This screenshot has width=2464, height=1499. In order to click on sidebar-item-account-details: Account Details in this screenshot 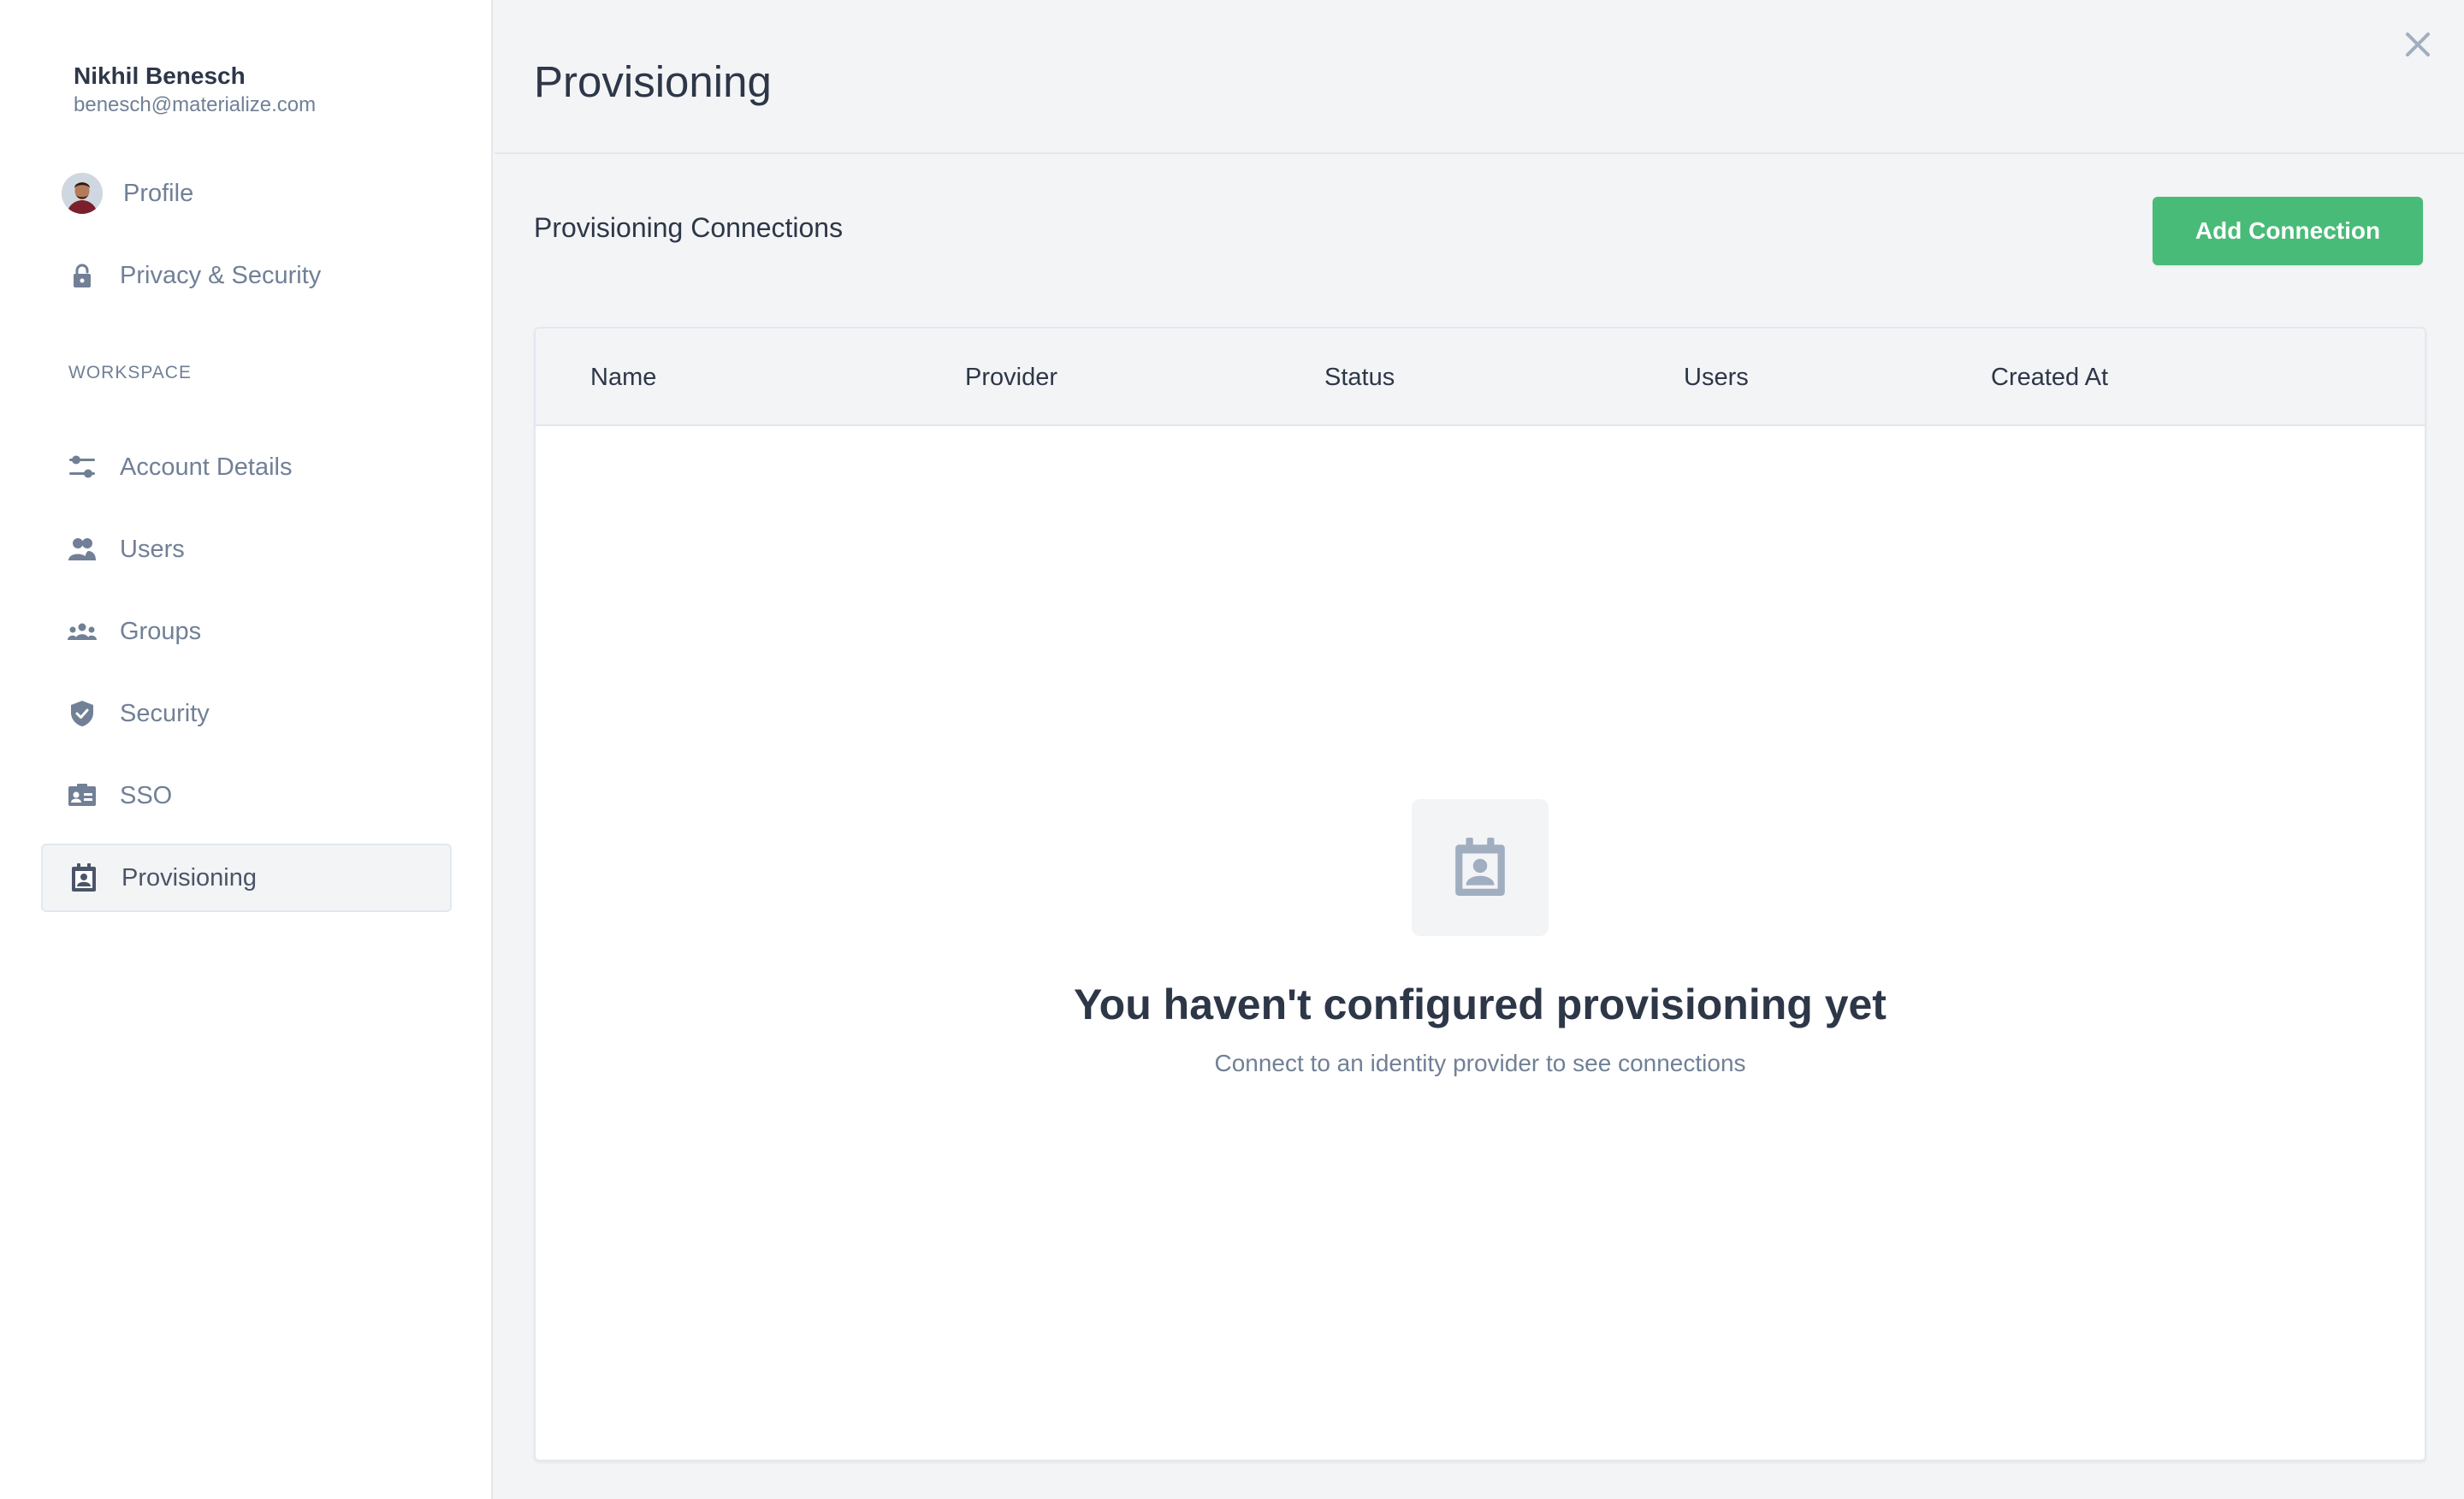, I will do `click(246, 467)`.